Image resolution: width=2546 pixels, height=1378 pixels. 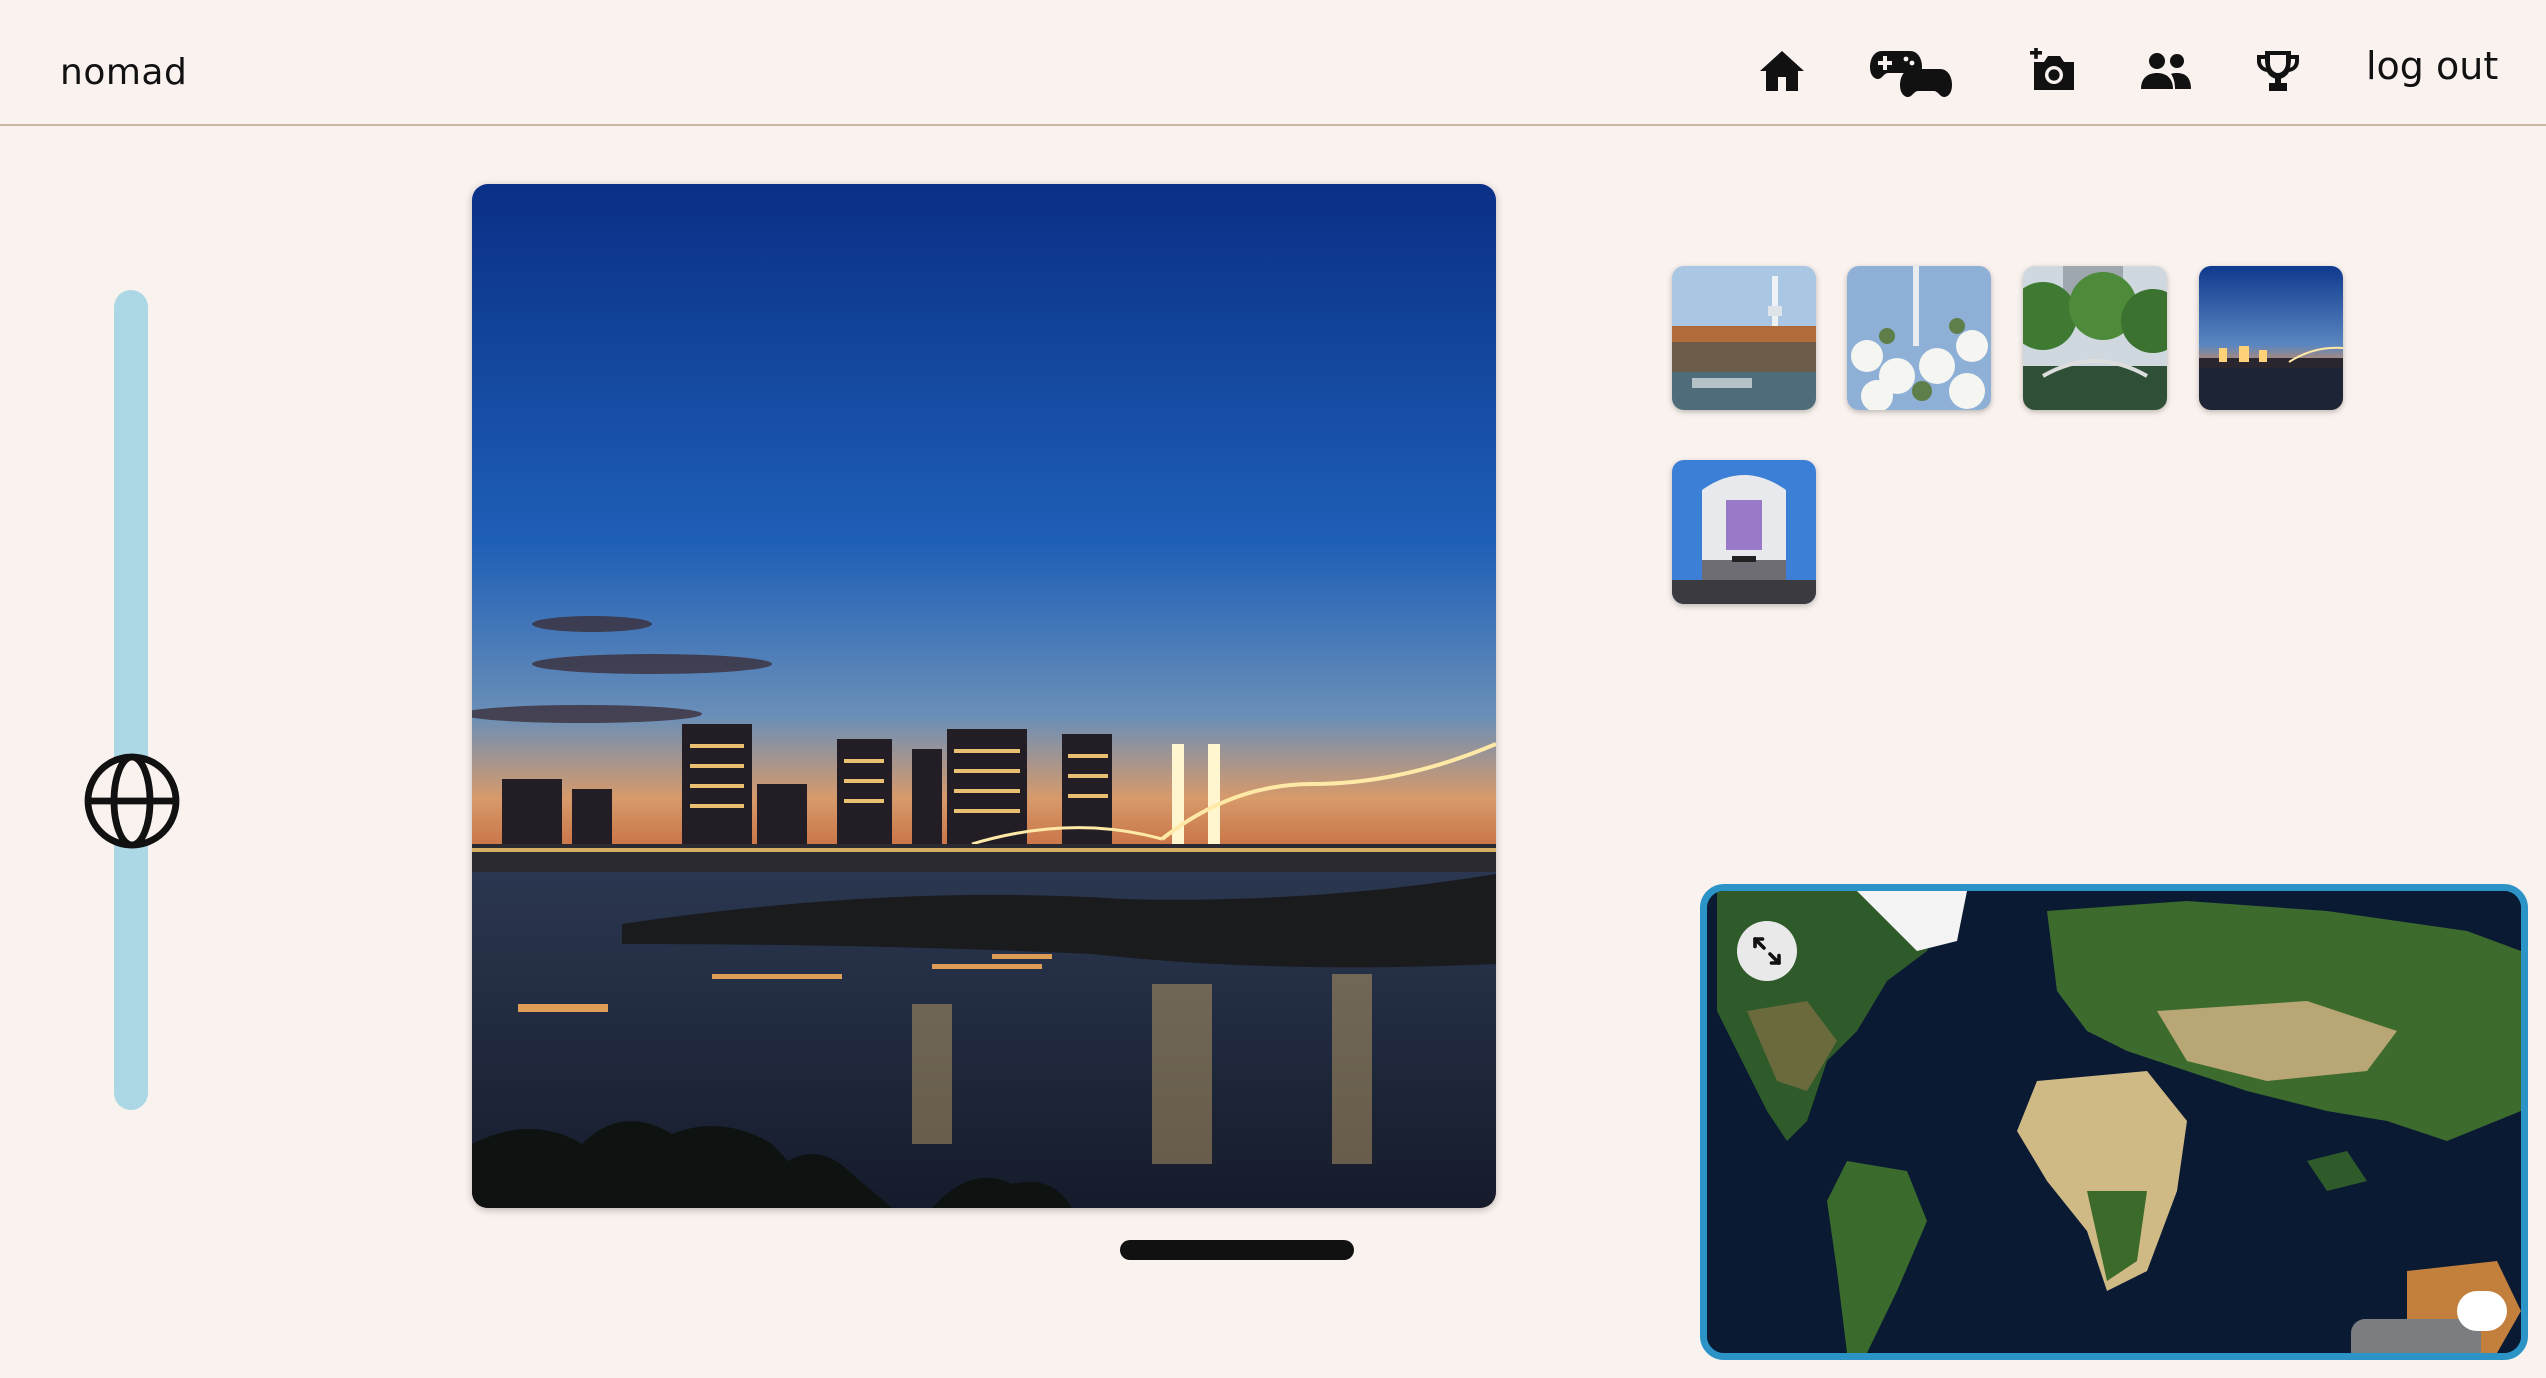 I want to click on home-icon, so click(x=1782, y=71).